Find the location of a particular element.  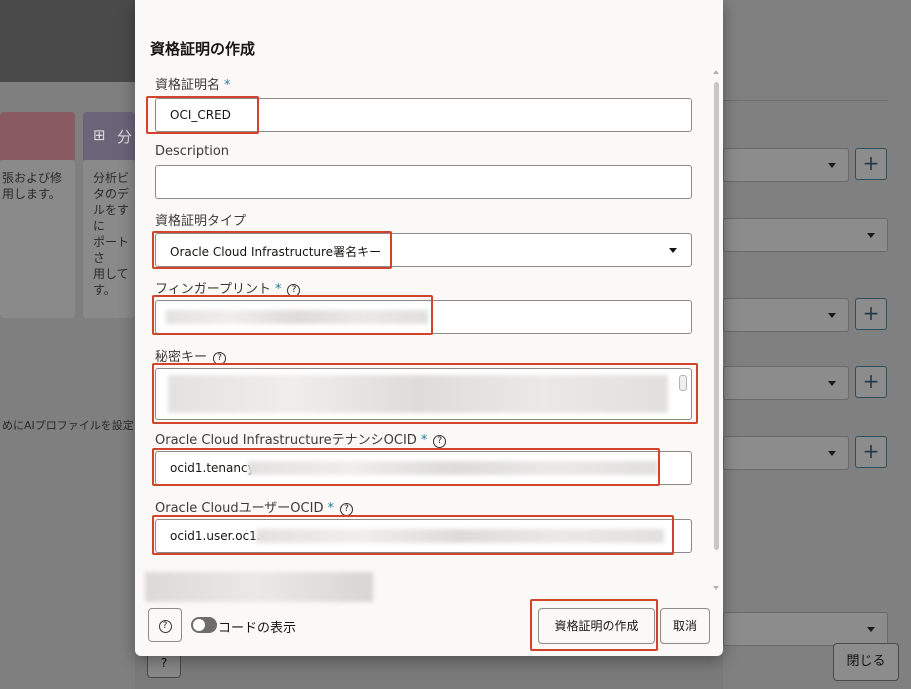

highlight-fingerprint is located at coordinates (292, 315).